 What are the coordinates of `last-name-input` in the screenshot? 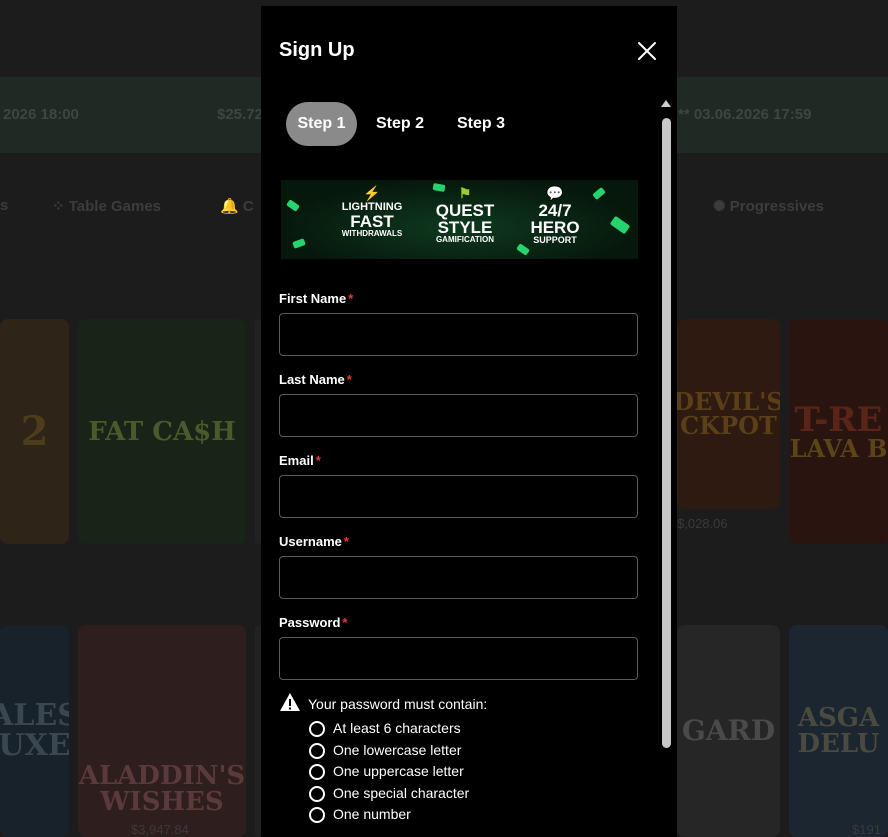 It's located at (458, 415).